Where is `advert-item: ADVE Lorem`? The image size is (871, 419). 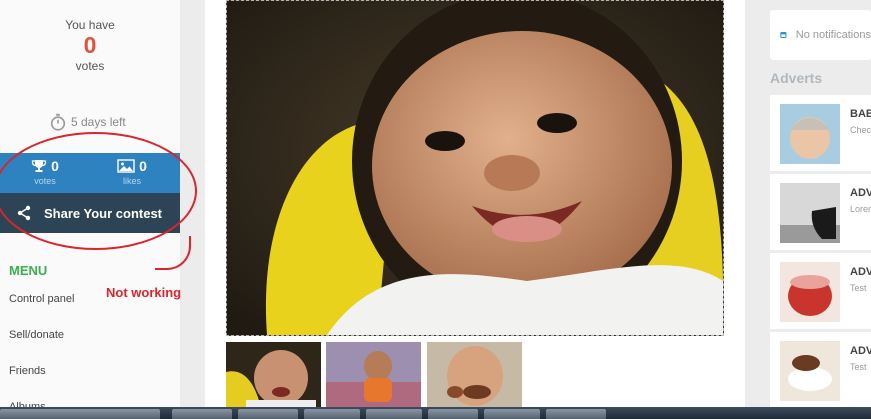
advert-item: ADVE Lorem is located at coordinates (820, 212).